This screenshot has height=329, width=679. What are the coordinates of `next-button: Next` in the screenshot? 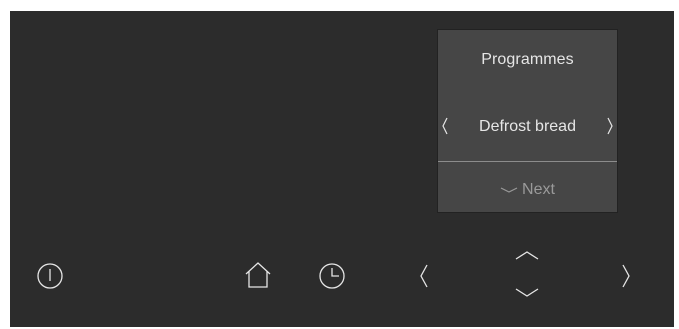 It's located at (527, 190).